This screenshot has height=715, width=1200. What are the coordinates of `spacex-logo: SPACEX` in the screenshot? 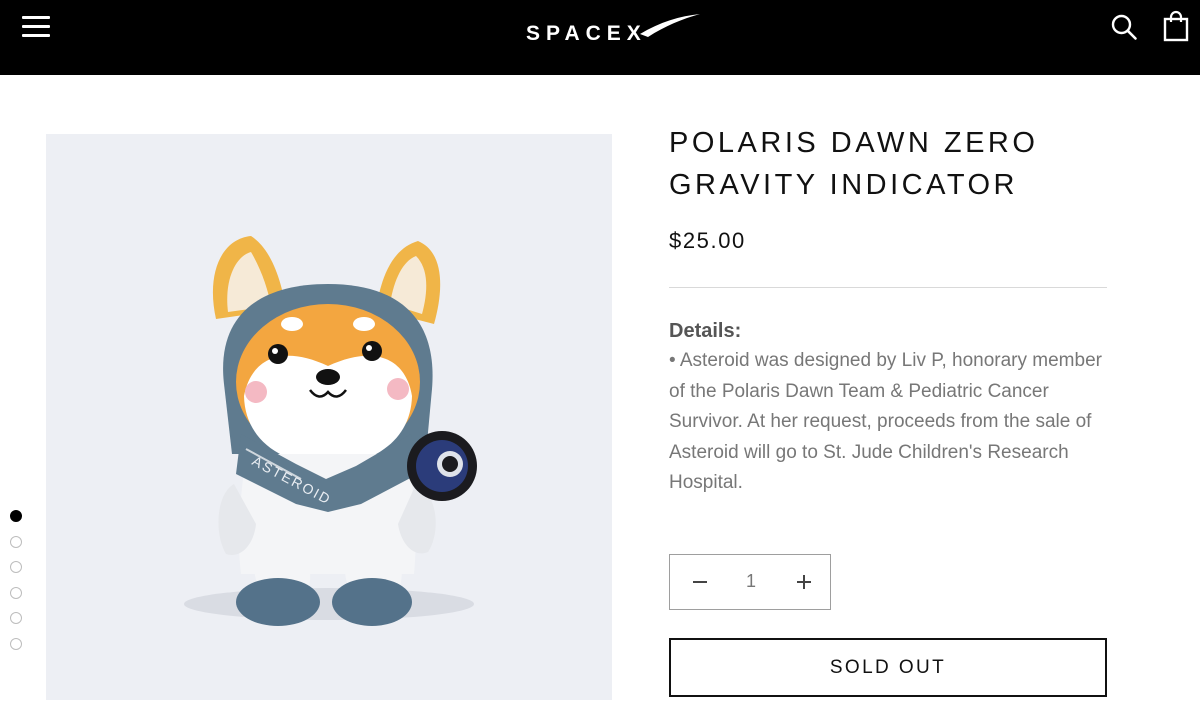 It's located at (612, 28).